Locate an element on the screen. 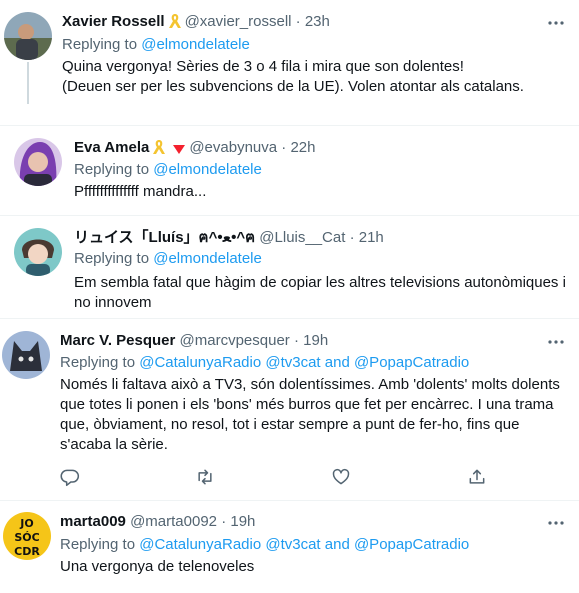  tweet-header: Xavier Rossell @xavier_rossell · 23h is located at coordinates (196, 23).